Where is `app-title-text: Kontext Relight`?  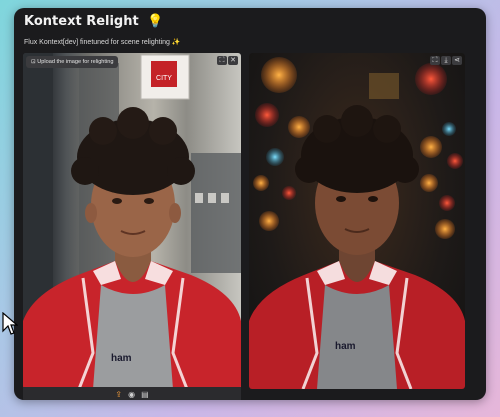 app-title-text: Kontext Relight is located at coordinates (81, 21).